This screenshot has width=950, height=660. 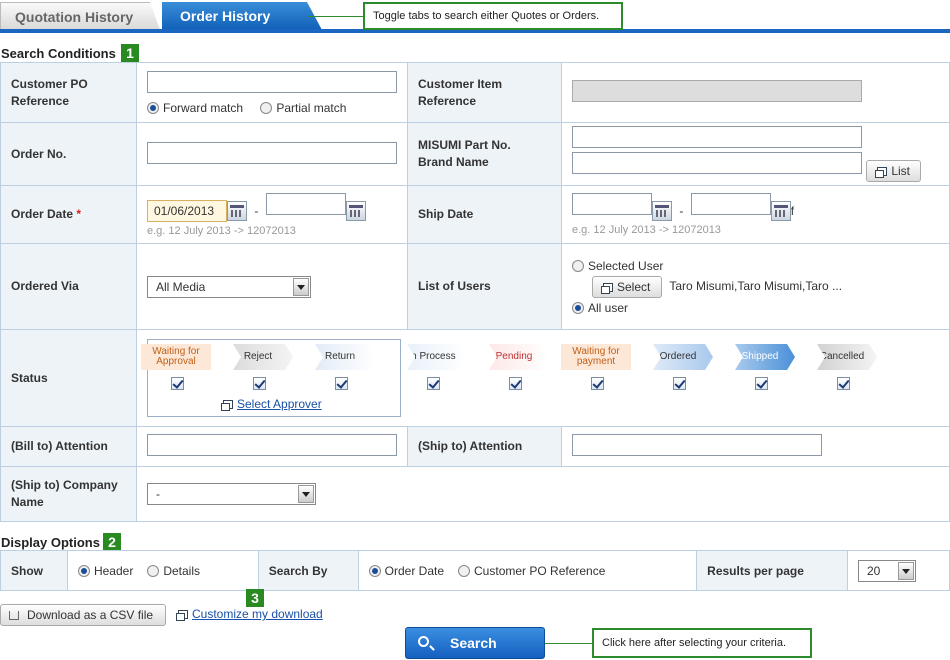 What do you see at coordinates (255, 598) in the screenshot?
I see `step-badge-3: 3` at bounding box center [255, 598].